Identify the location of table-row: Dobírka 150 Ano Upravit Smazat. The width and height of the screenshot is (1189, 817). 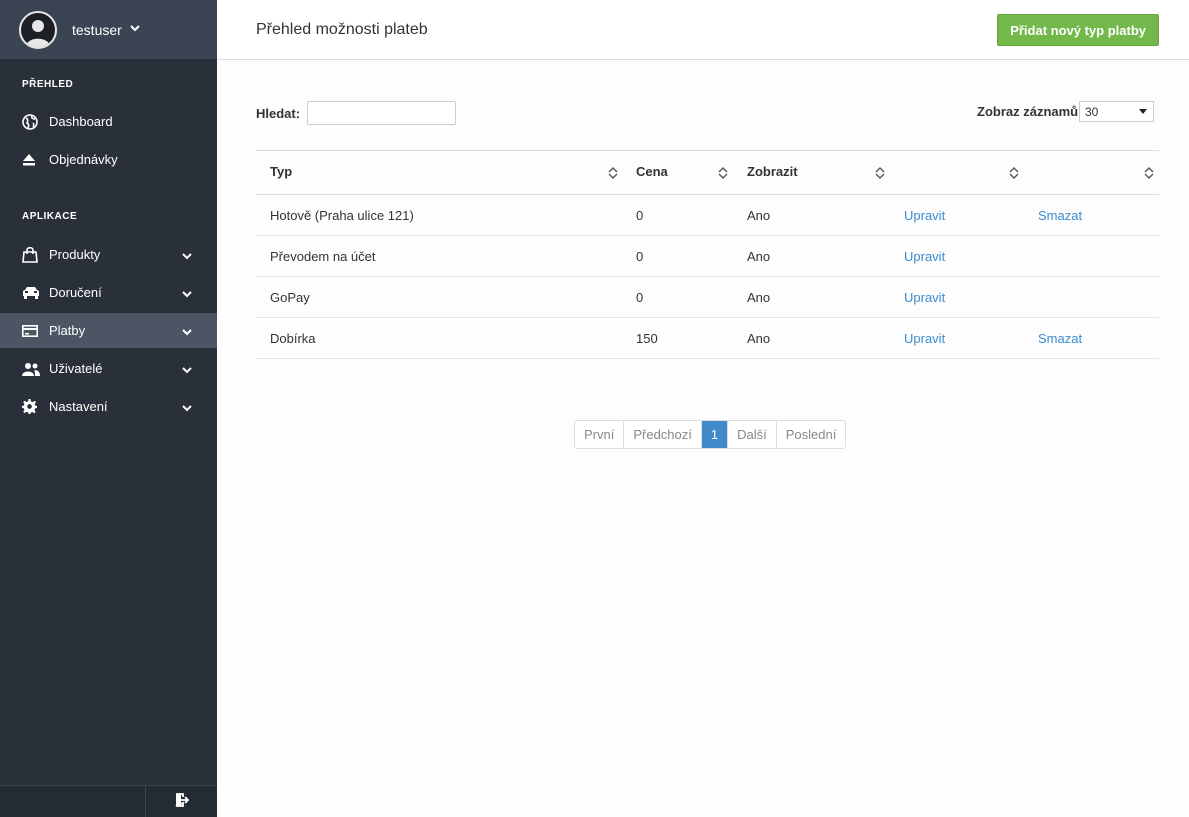
(707, 338).